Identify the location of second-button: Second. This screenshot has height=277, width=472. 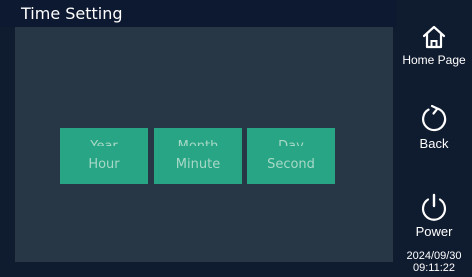
(291, 165).